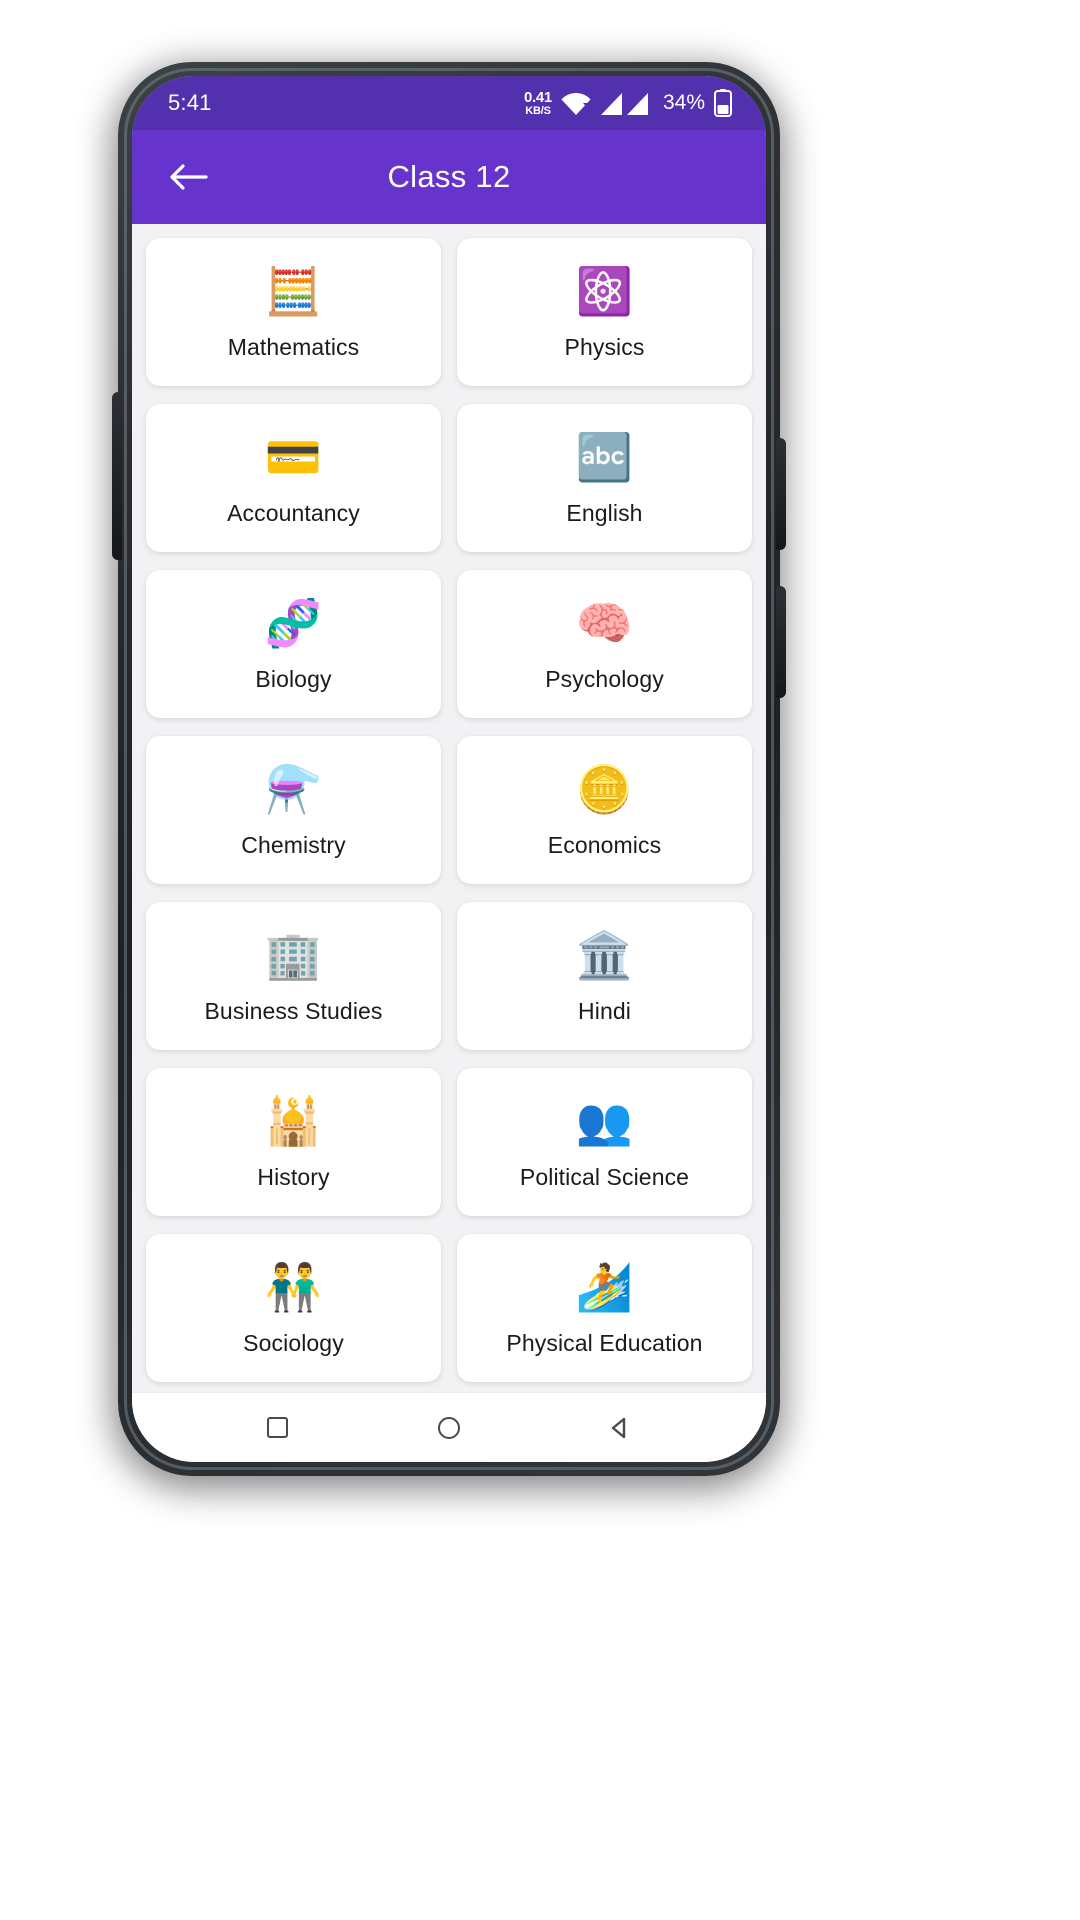  I want to click on flask-icon: ⚗️, so click(293, 788).